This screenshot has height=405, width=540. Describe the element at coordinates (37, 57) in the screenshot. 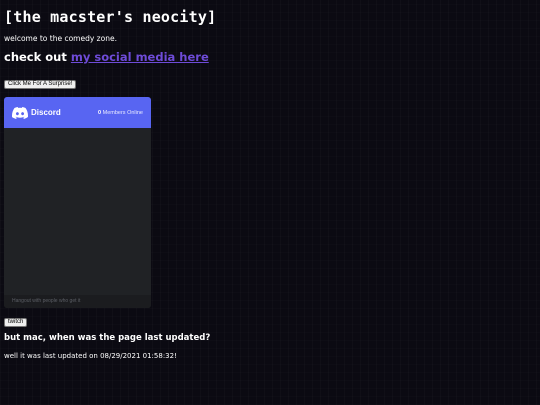

I see `social-prefix: check out` at that location.